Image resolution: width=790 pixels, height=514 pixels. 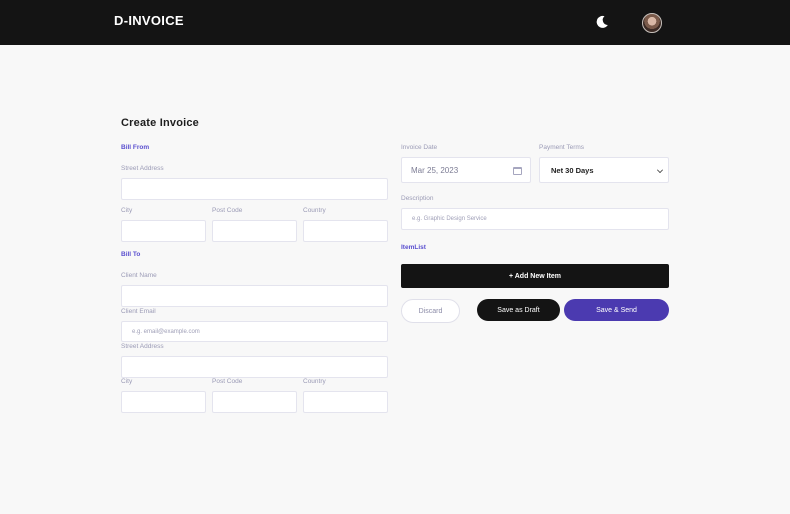 I want to click on from-post-code-label: Post Code, so click(x=227, y=210).